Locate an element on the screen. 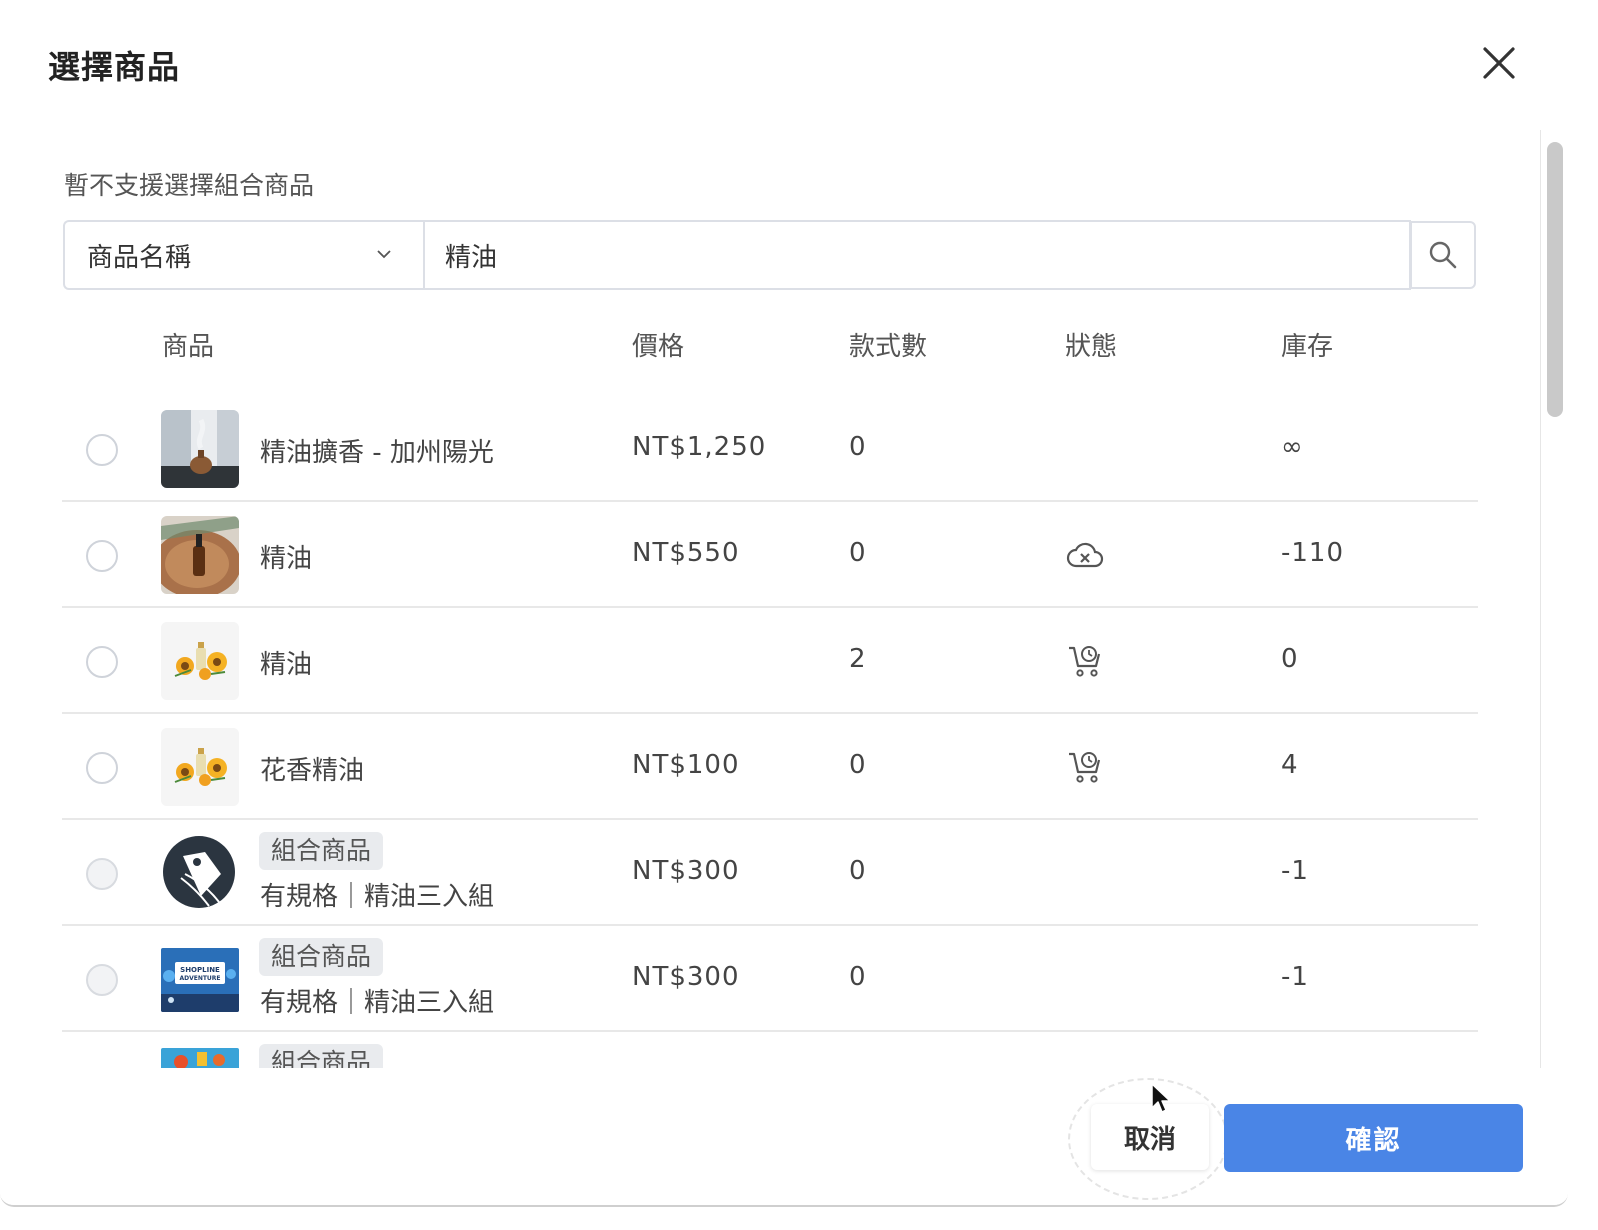 The image size is (1598, 1230). product-price: NT$550 is located at coordinates (686, 553).